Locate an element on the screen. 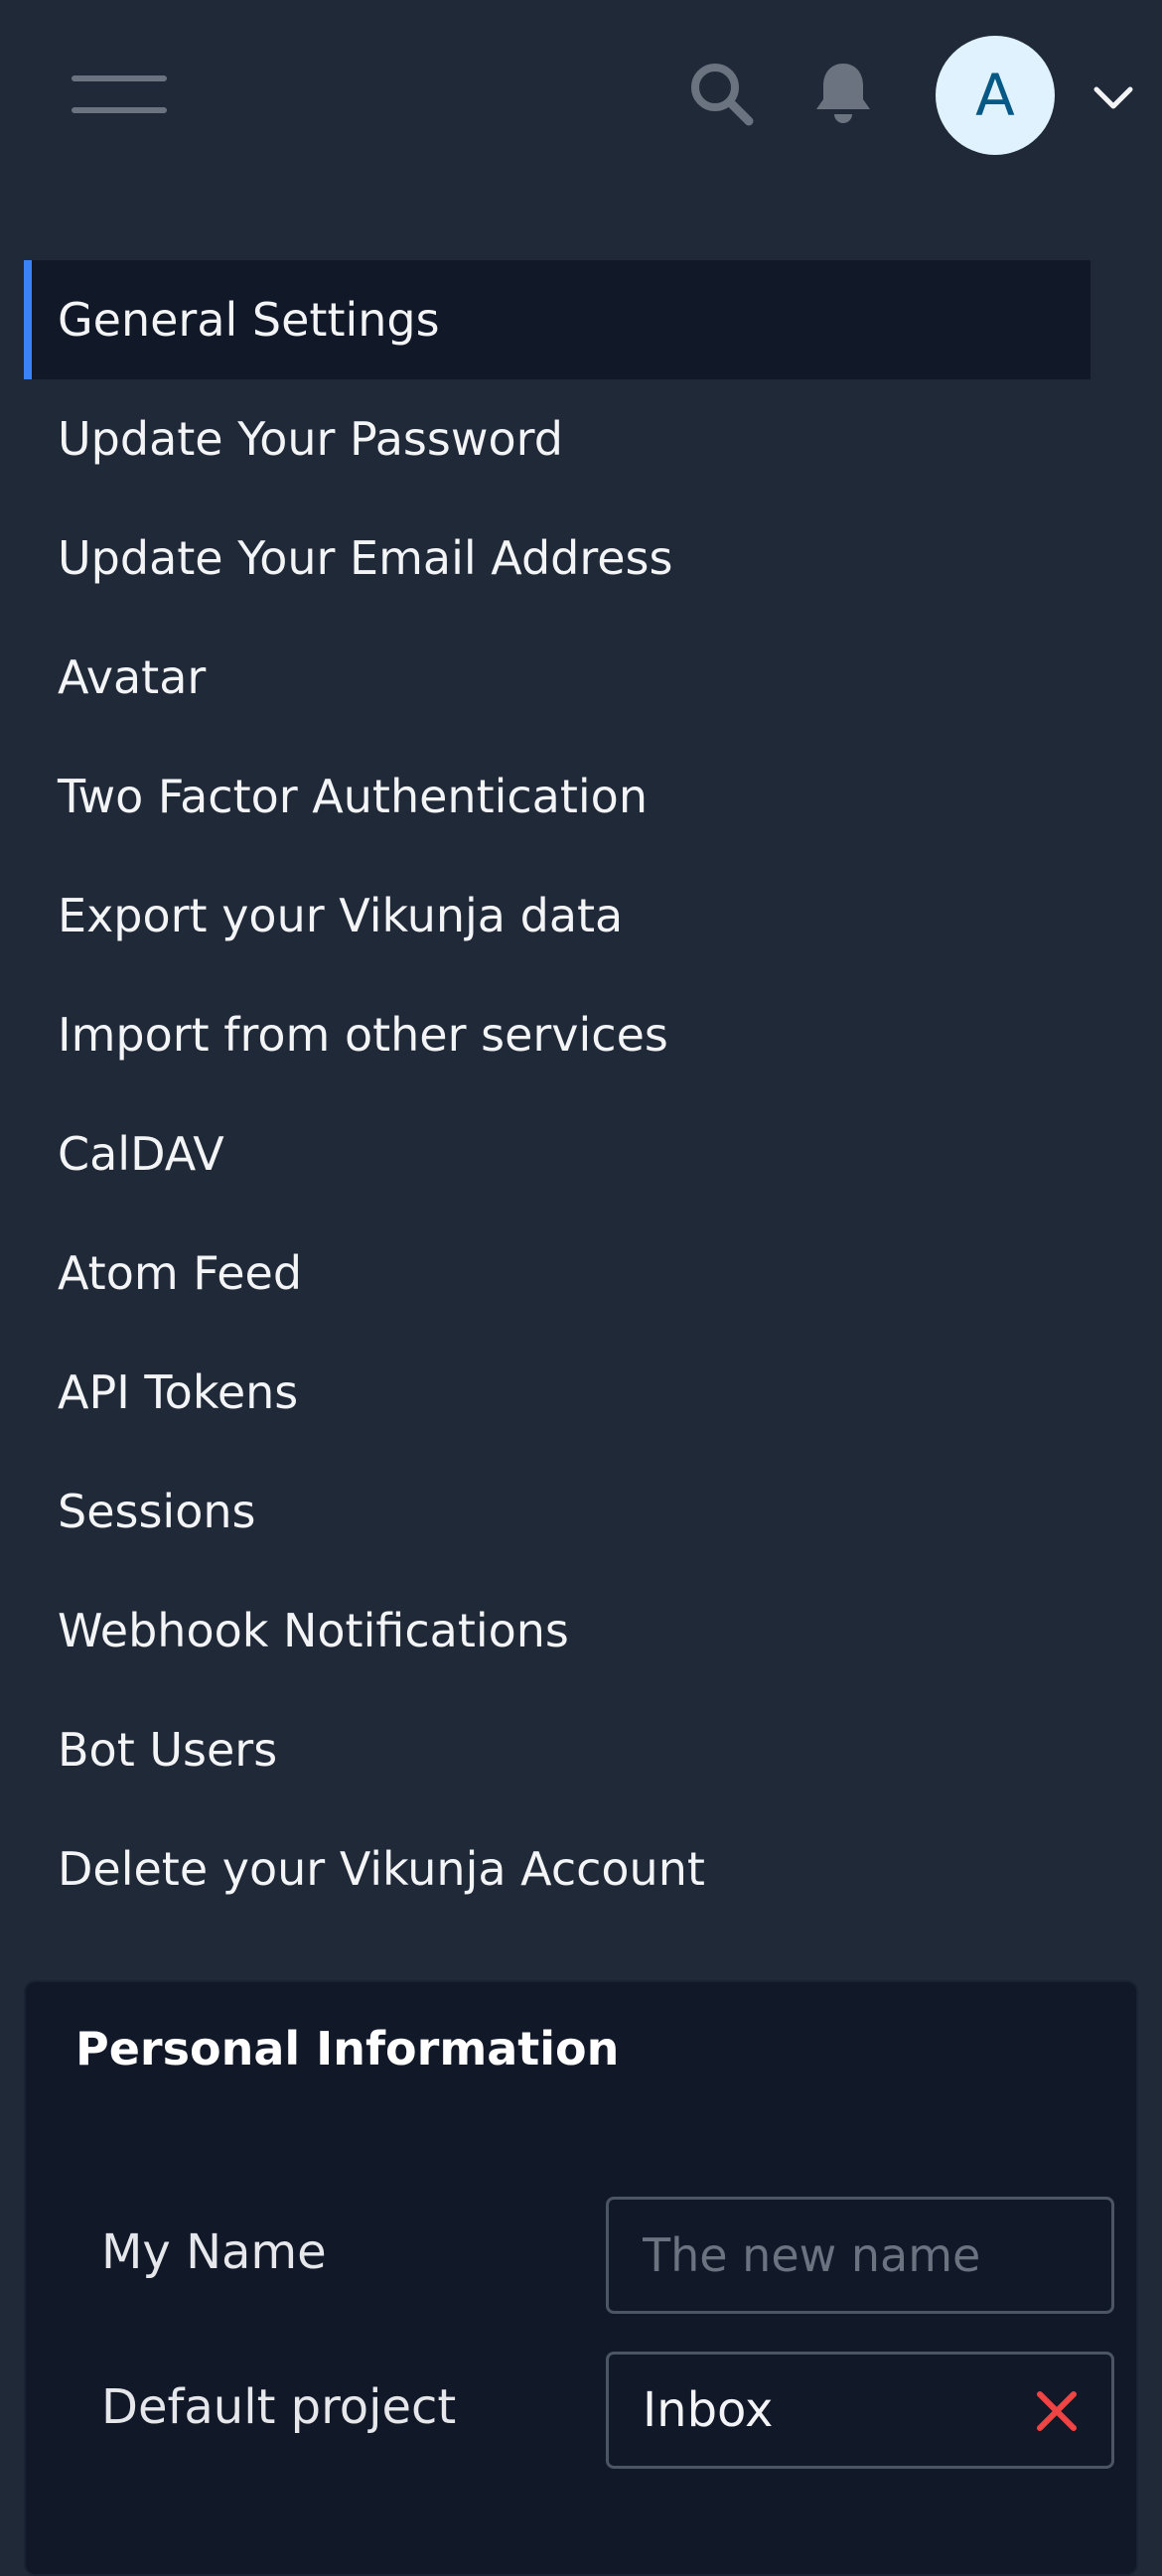 The width and height of the screenshot is (1162, 2576). nav-item-bot-users: Bot Users is located at coordinates (557, 1750).